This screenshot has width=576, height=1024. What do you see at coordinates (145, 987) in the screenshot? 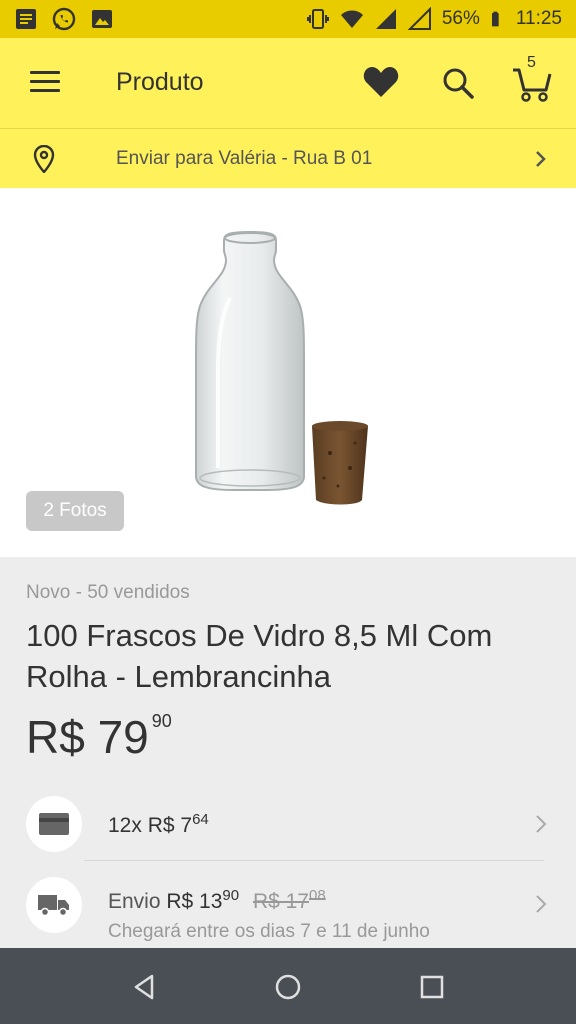
I see `back-icon` at bounding box center [145, 987].